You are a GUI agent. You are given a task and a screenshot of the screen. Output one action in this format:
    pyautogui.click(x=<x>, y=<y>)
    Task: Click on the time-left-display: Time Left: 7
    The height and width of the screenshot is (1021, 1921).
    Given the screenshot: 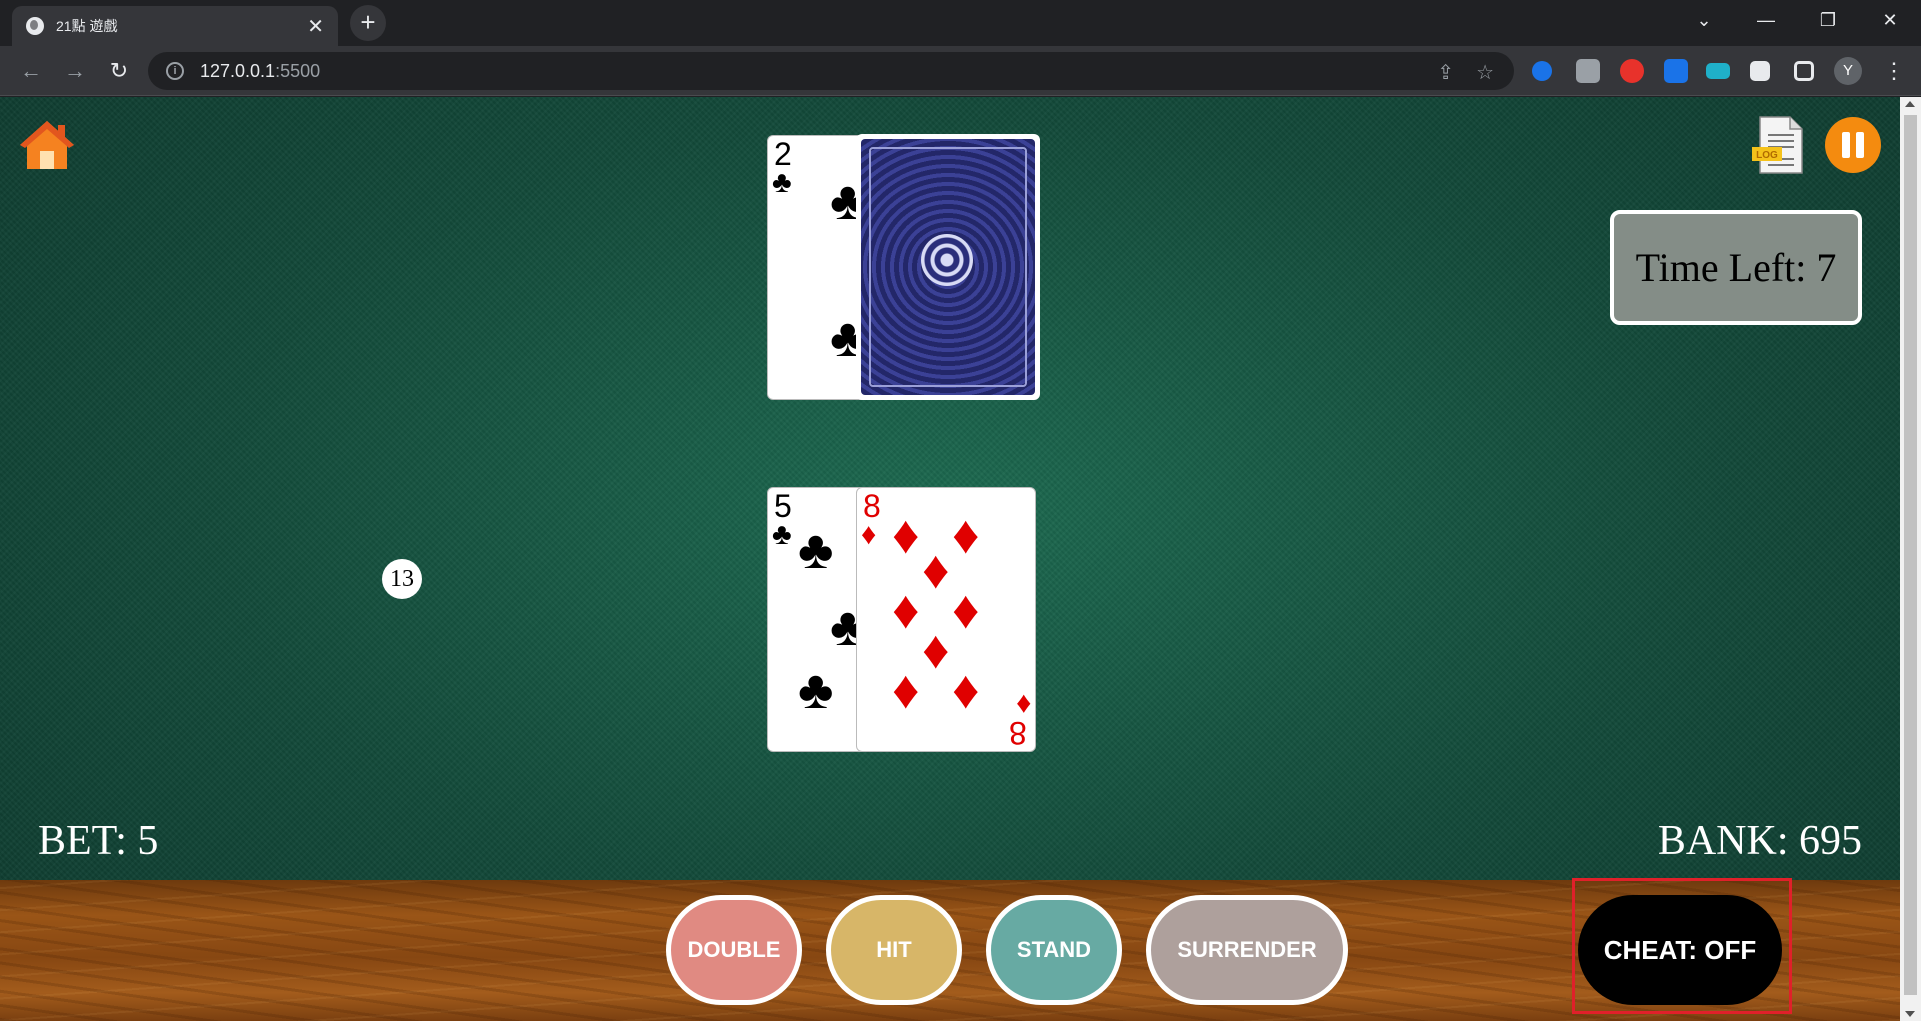 What is the action you would take?
    pyautogui.click(x=1736, y=267)
    